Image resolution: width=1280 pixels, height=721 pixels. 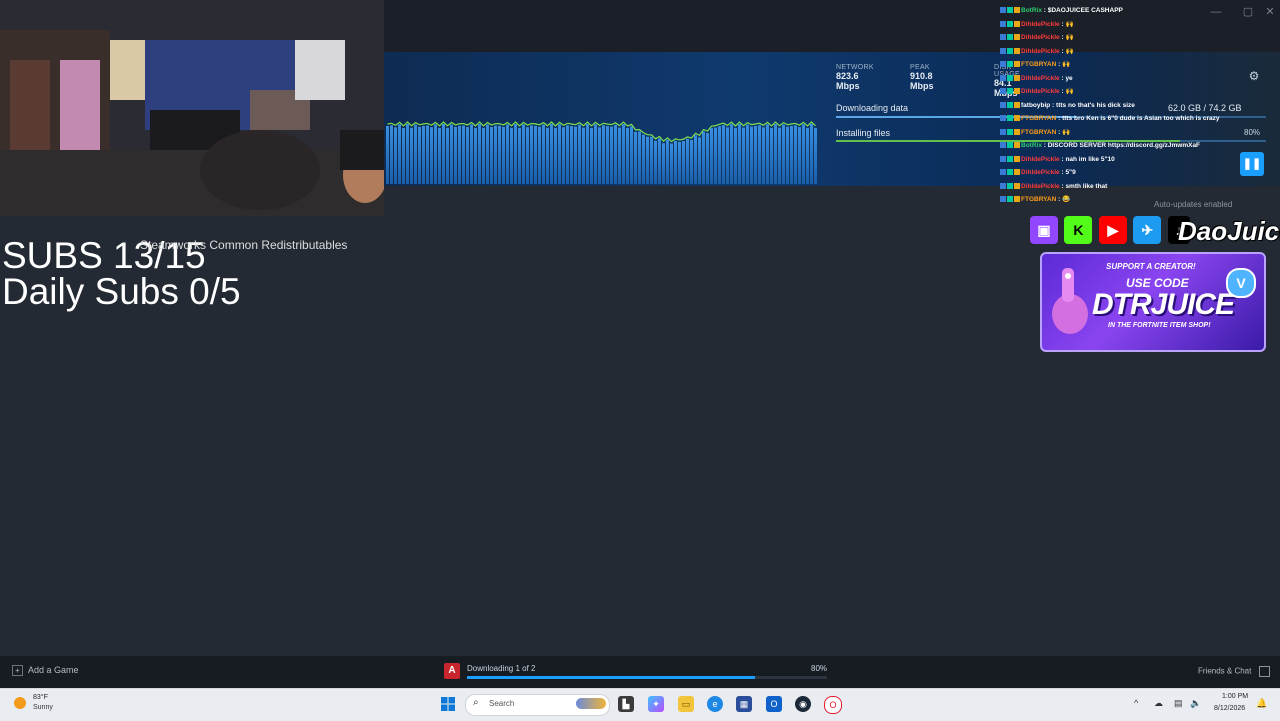 What do you see at coordinates (640, 672) in the screenshot?
I see `steam-bottom-bar` at bounding box center [640, 672].